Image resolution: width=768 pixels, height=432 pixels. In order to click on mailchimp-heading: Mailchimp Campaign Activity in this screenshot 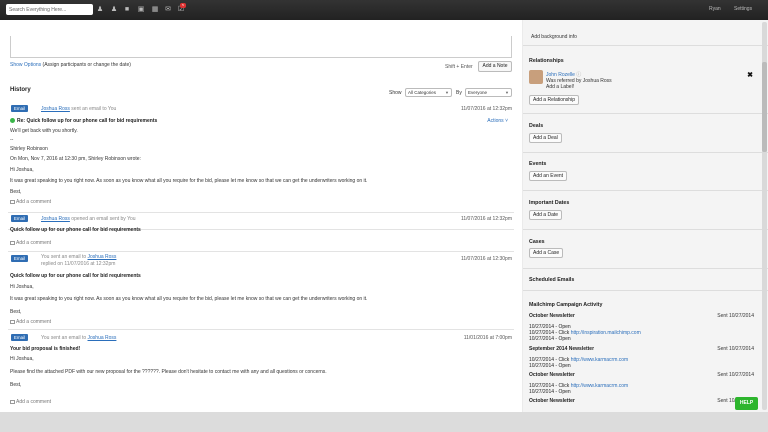, I will do `click(566, 305)`.